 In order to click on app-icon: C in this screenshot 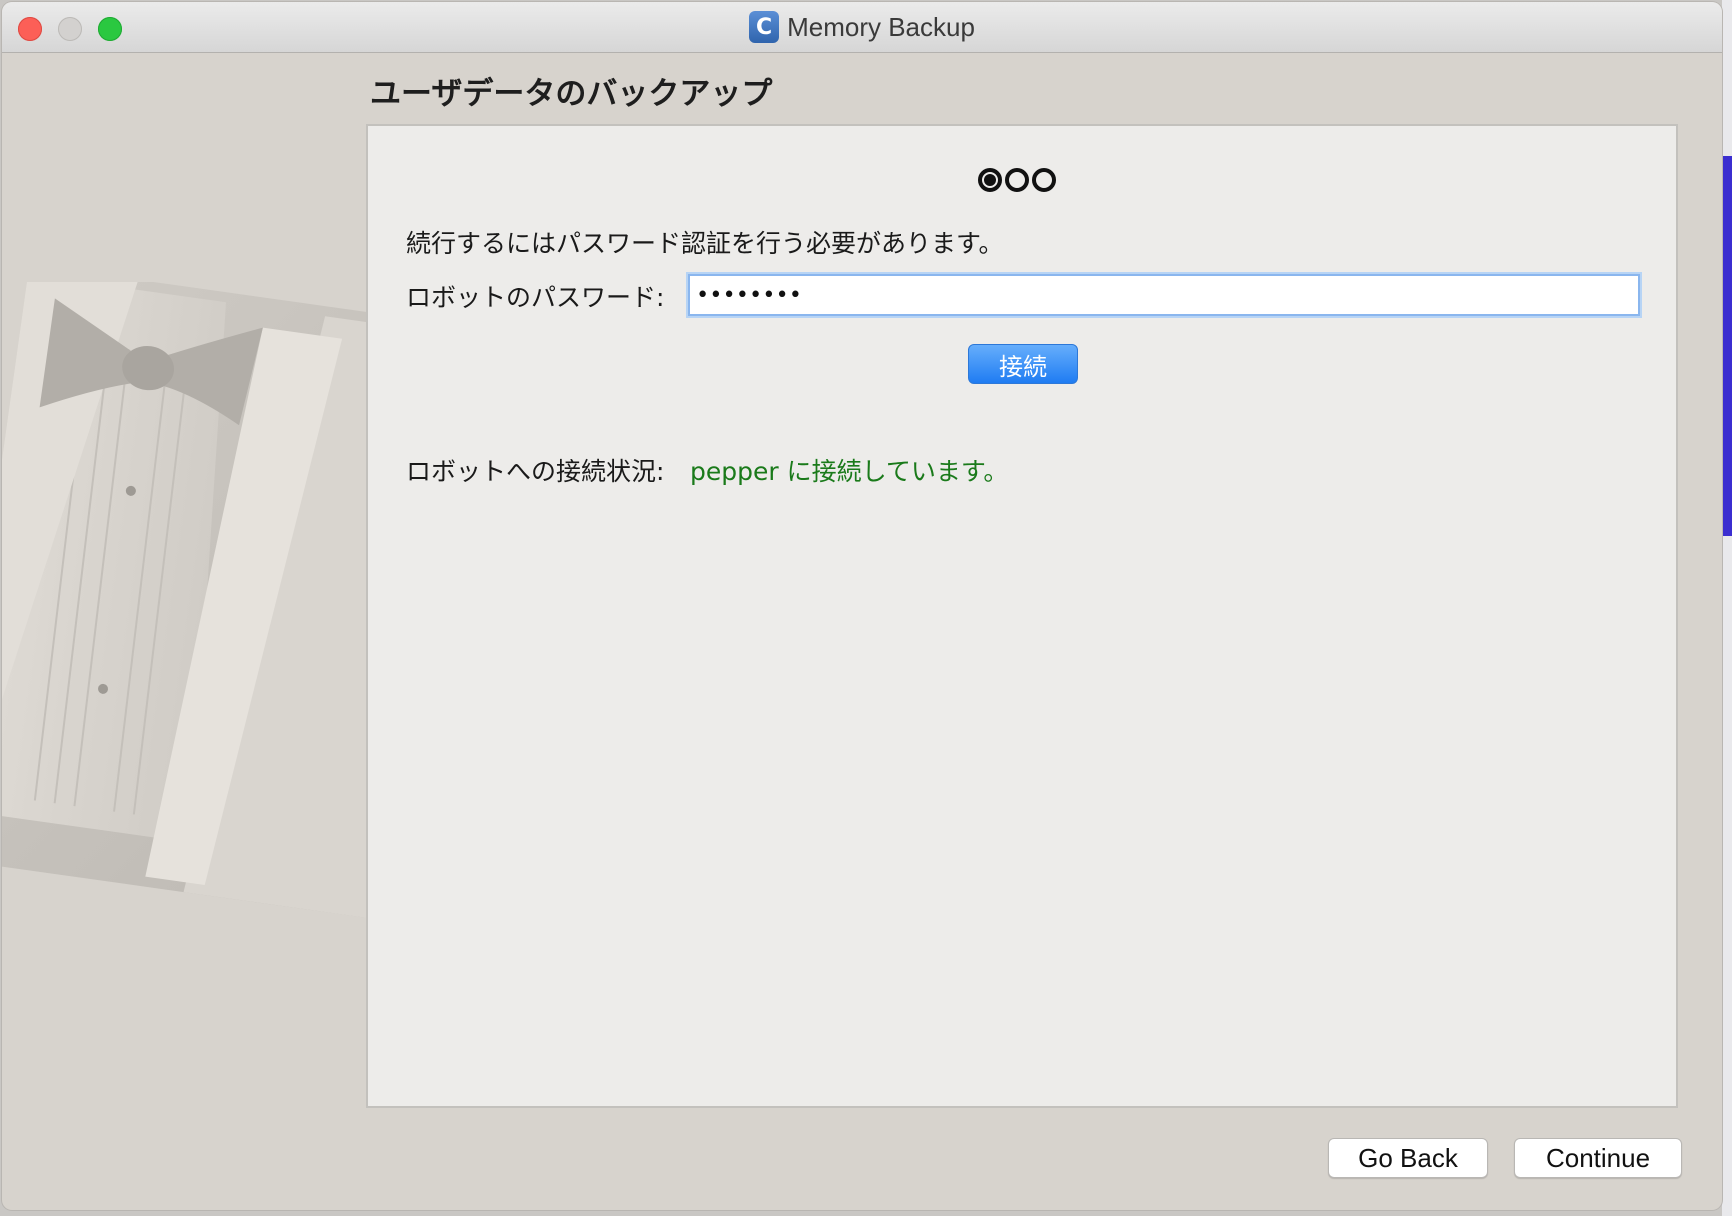, I will do `click(764, 27)`.